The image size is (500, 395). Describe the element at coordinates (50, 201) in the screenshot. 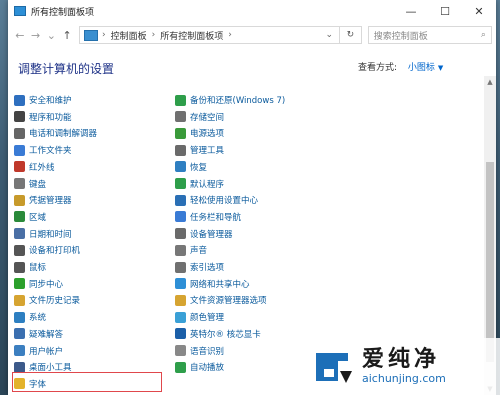

I see `control-panel-item-label: 凭据管理器` at that location.